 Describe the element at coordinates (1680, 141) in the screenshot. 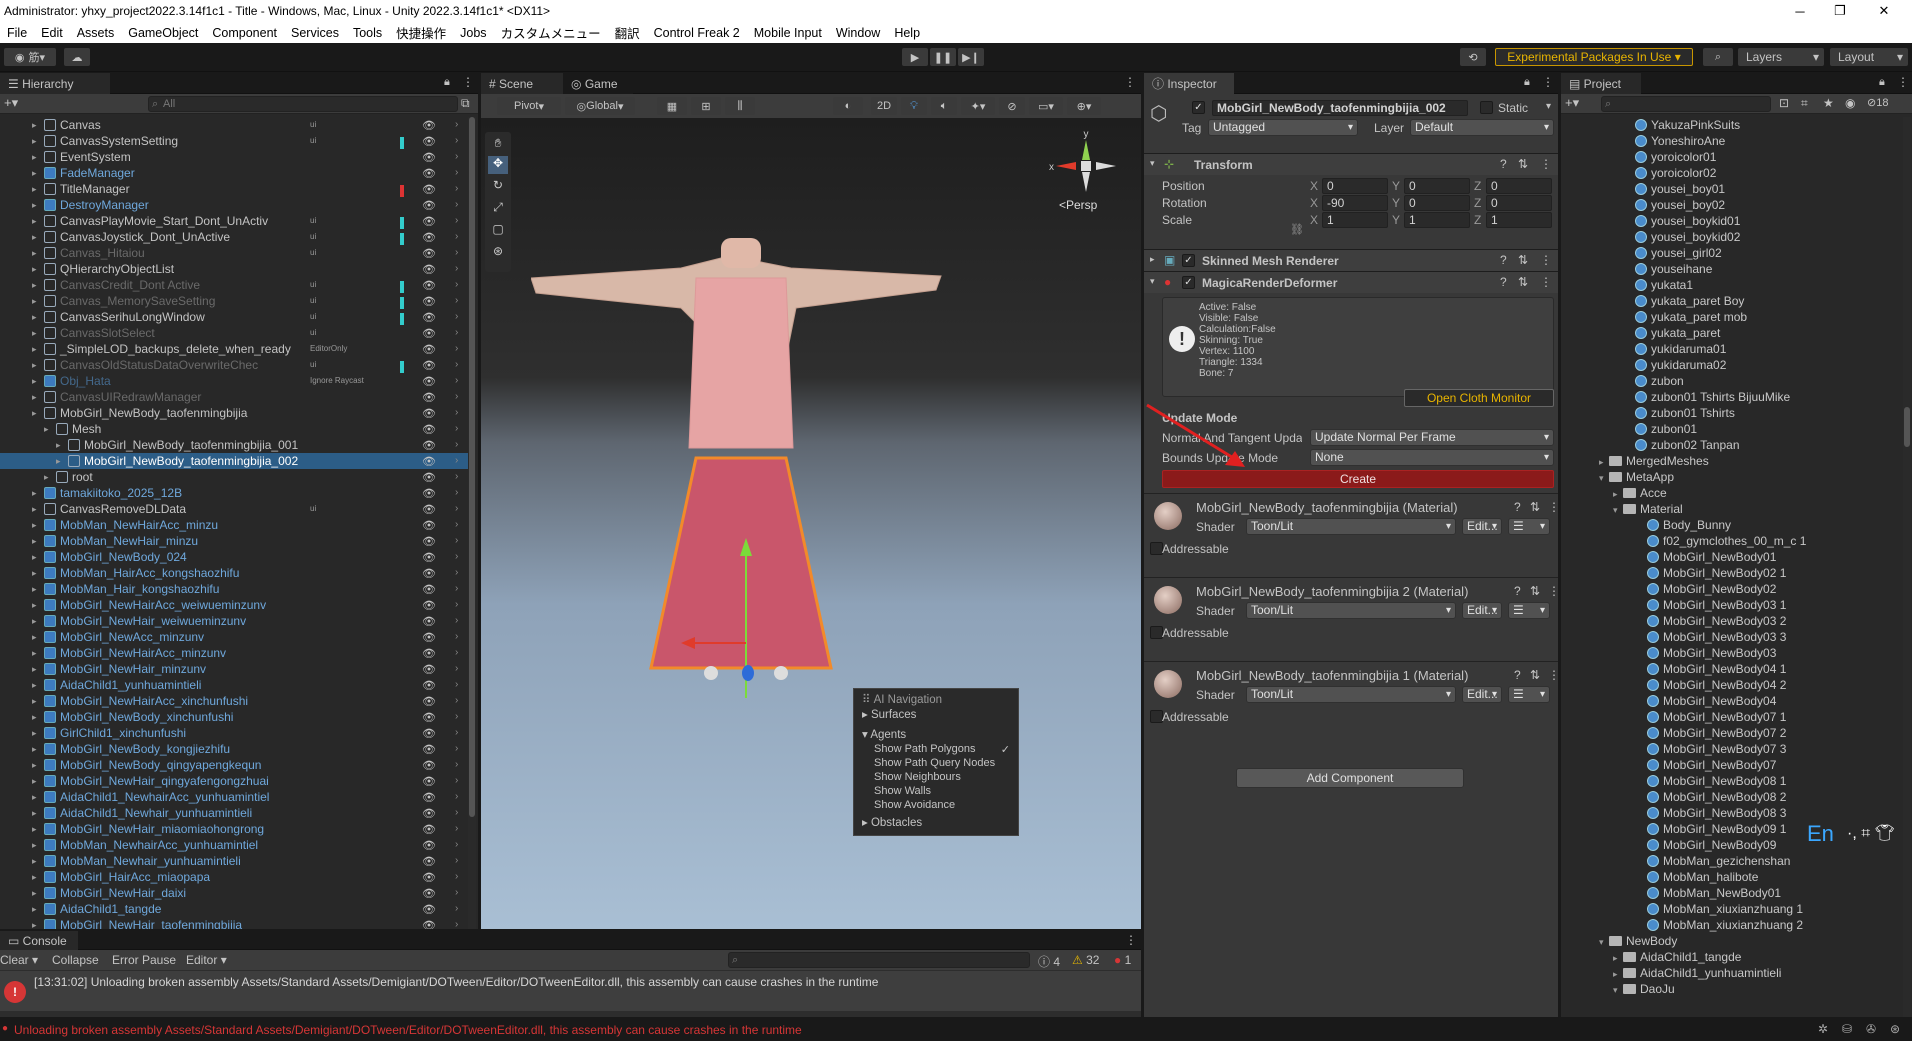

I see `project-item: YoneshiroAne` at that location.